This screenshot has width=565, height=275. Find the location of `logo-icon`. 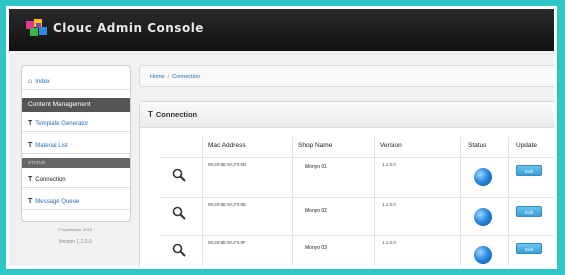

logo-icon is located at coordinates (36, 27).